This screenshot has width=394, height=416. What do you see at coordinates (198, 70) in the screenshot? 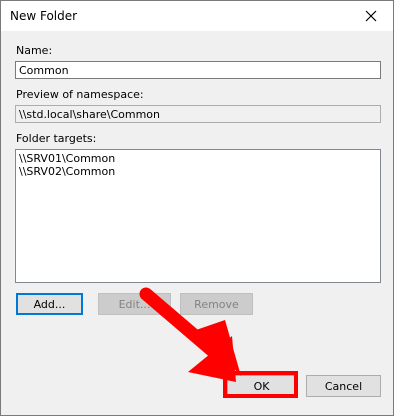
I see `name-input: Common` at bounding box center [198, 70].